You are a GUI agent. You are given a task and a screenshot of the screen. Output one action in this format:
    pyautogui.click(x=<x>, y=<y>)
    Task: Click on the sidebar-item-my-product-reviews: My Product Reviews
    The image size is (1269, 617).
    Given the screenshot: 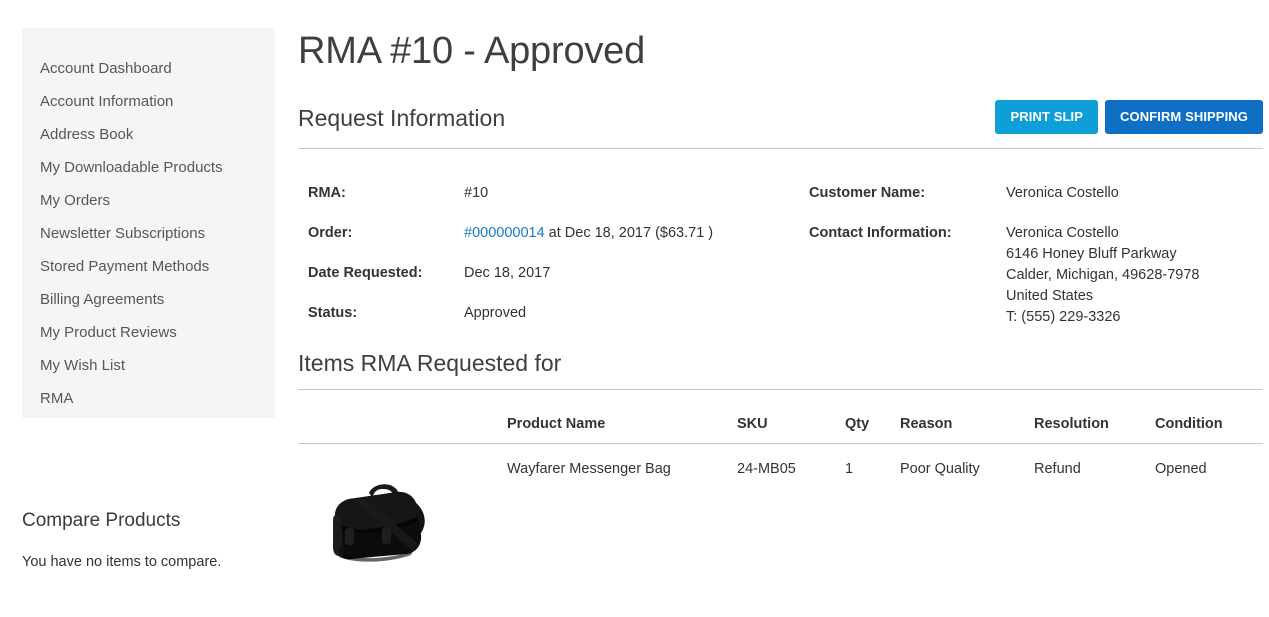 What is the action you would take?
    pyautogui.click(x=148, y=332)
    